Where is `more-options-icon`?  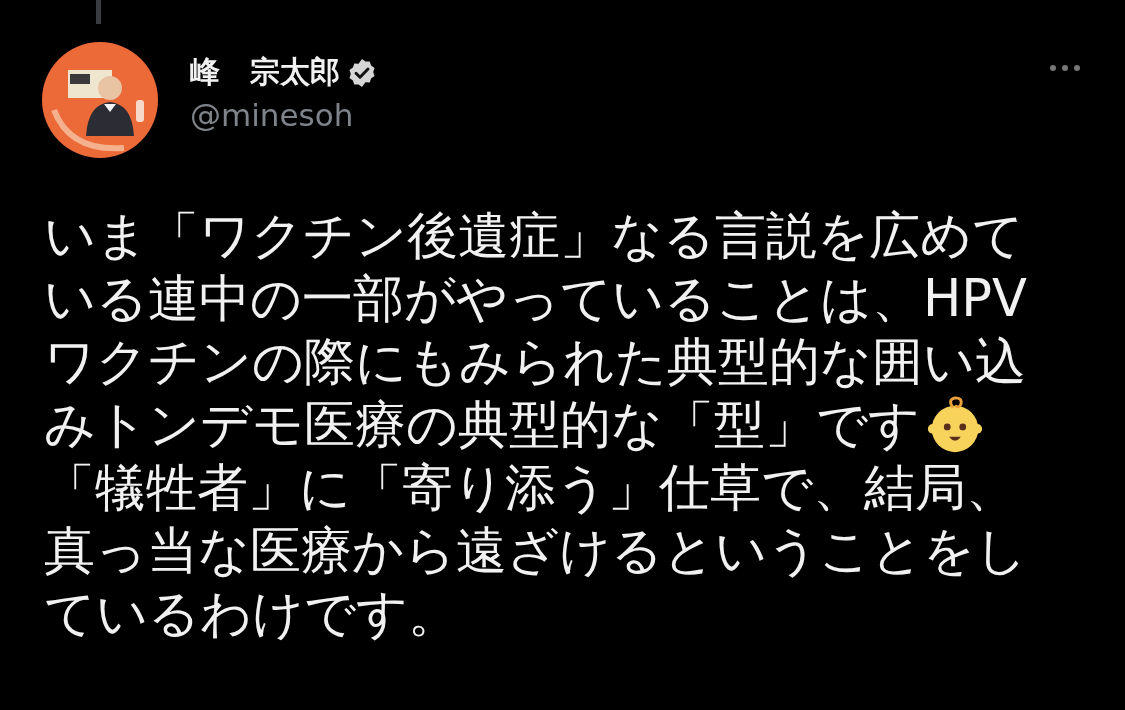
more-options-icon is located at coordinates (1065, 68).